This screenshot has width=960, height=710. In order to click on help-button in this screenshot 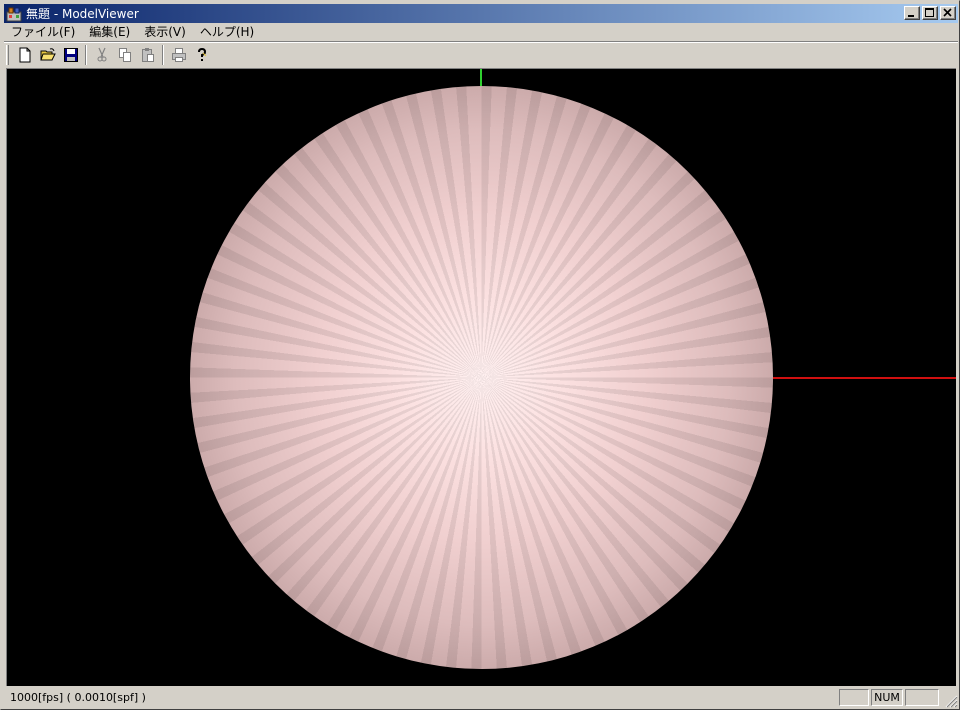, I will do `click(201, 55)`.